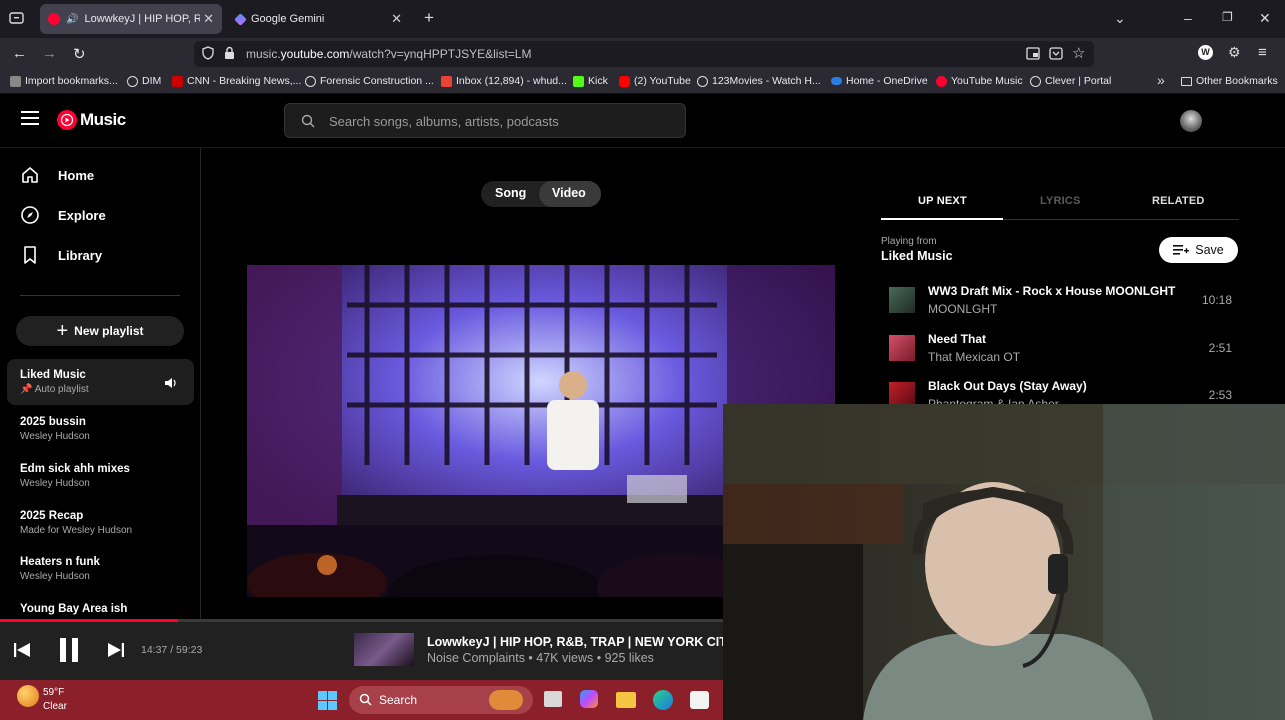  I want to click on tab-related: RELATED, so click(1178, 201).